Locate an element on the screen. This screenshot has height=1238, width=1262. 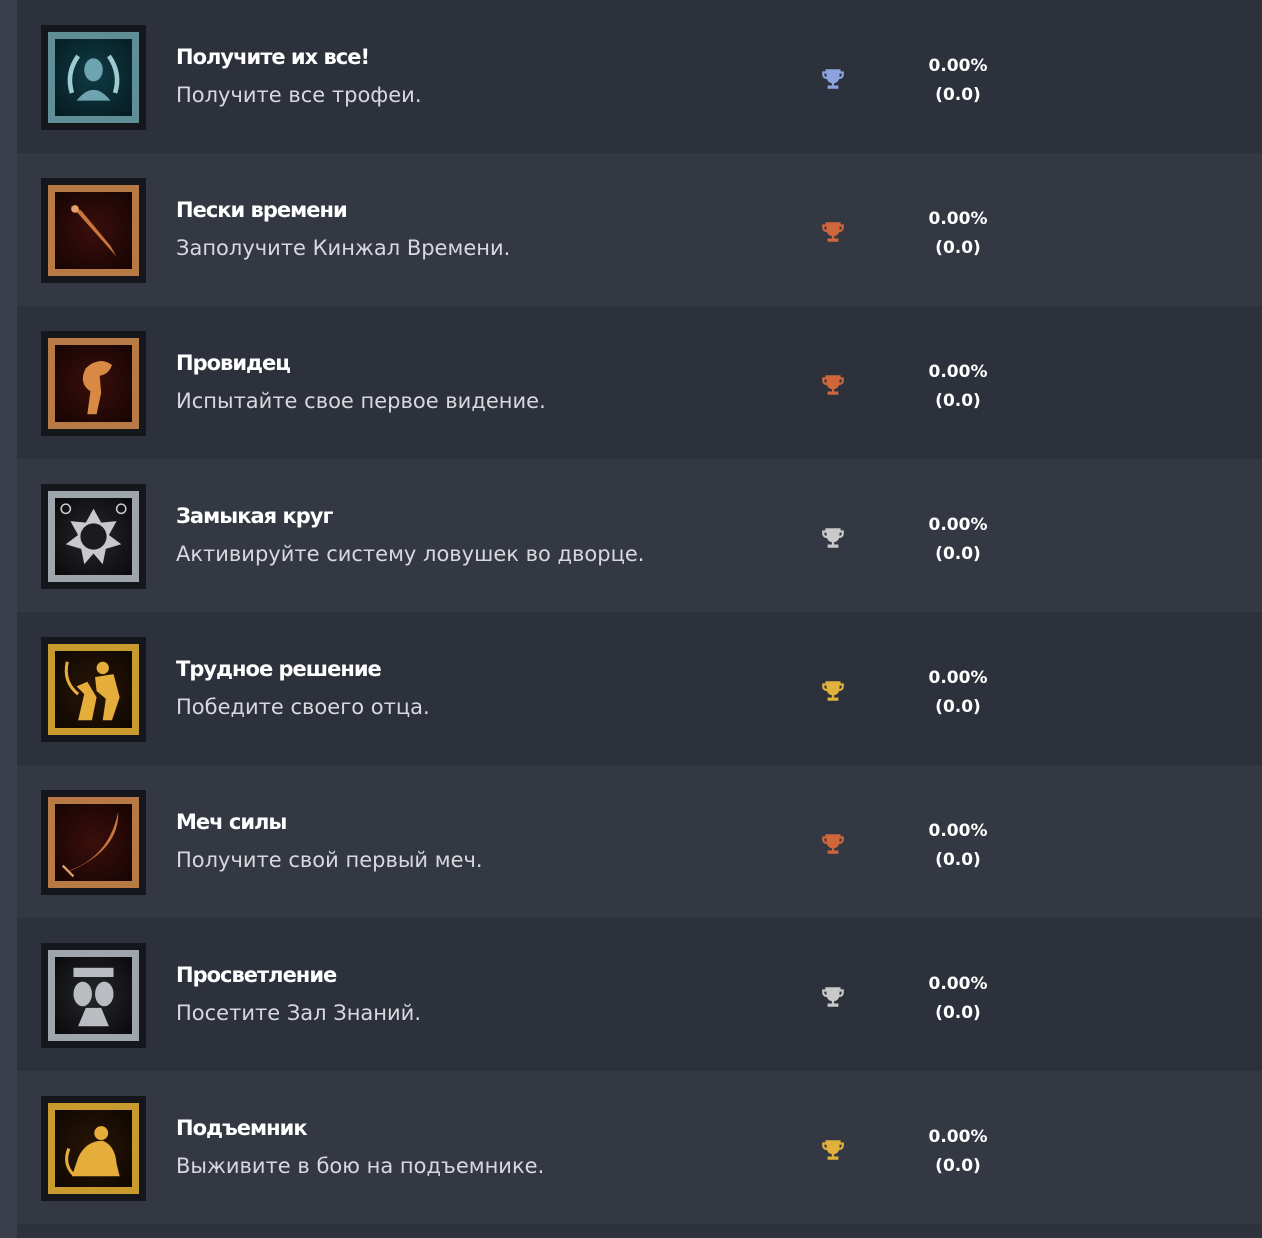
statue-faces-icon is located at coordinates (93, 995).